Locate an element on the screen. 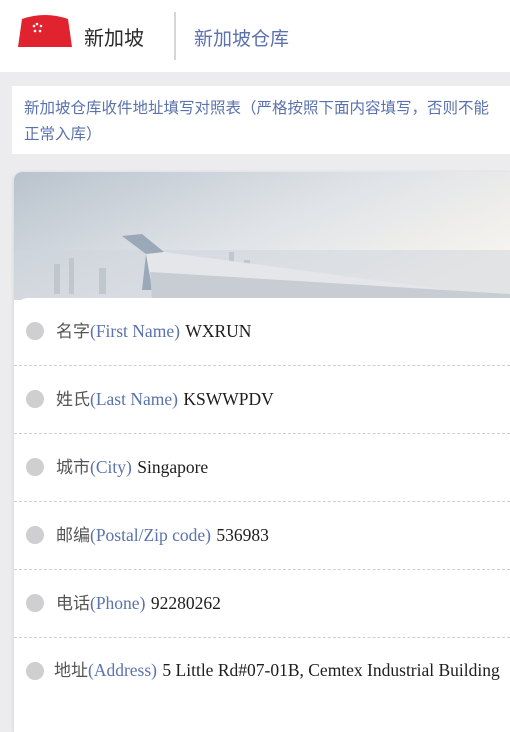 The image size is (510, 732). field-label-en: (Last Name) is located at coordinates (134, 399).